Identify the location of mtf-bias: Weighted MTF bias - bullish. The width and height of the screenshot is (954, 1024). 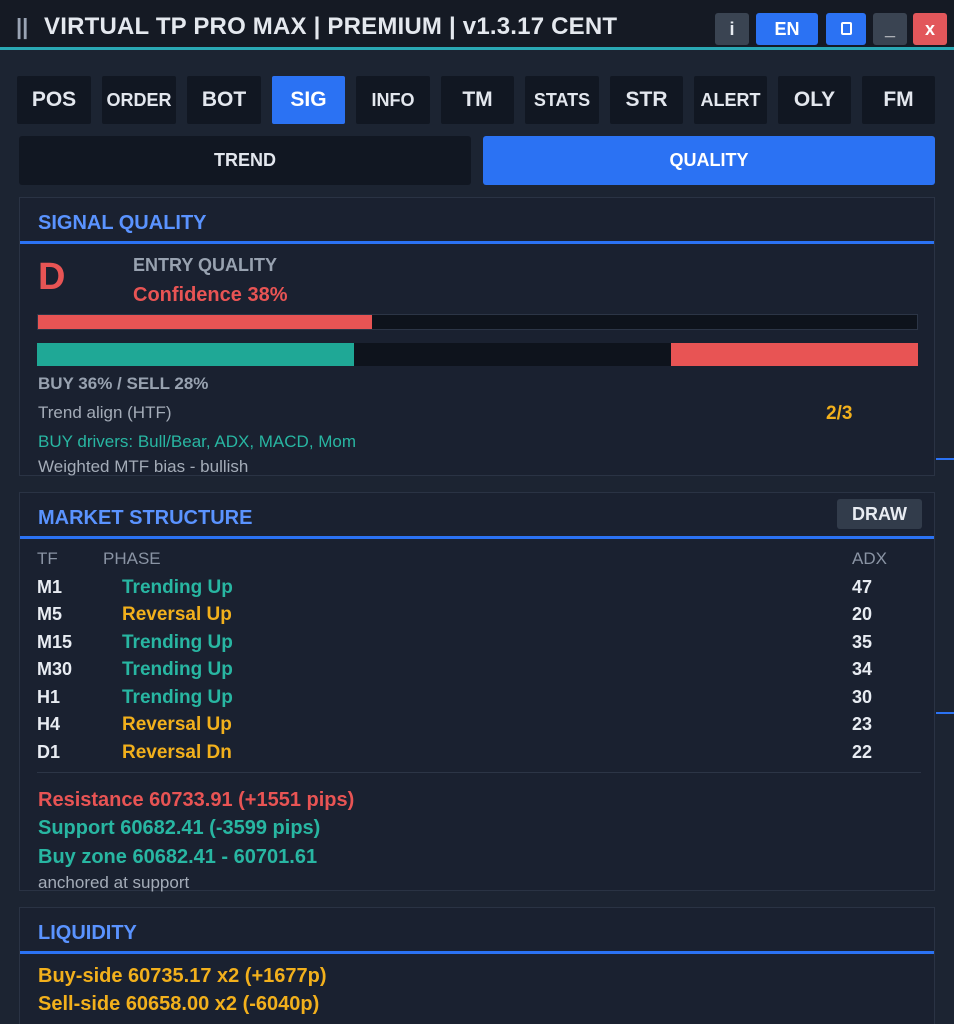
(143, 466).